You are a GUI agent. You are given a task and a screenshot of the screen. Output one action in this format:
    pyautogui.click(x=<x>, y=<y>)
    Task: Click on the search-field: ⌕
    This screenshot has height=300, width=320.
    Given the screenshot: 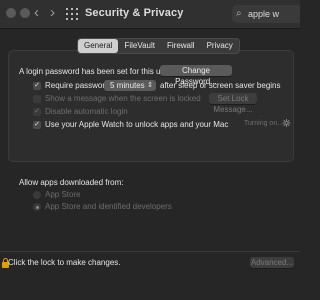 What is the action you would take?
    pyautogui.click(x=266, y=14)
    